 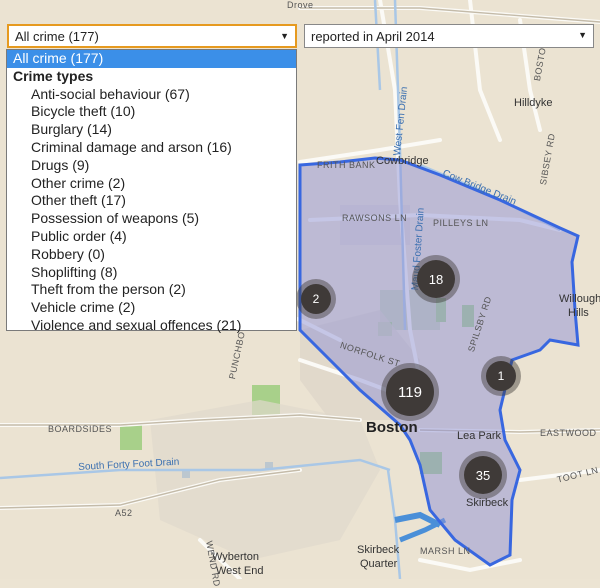 What do you see at coordinates (151, 237) in the screenshot?
I see `dropdown-option: Public order (4)` at bounding box center [151, 237].